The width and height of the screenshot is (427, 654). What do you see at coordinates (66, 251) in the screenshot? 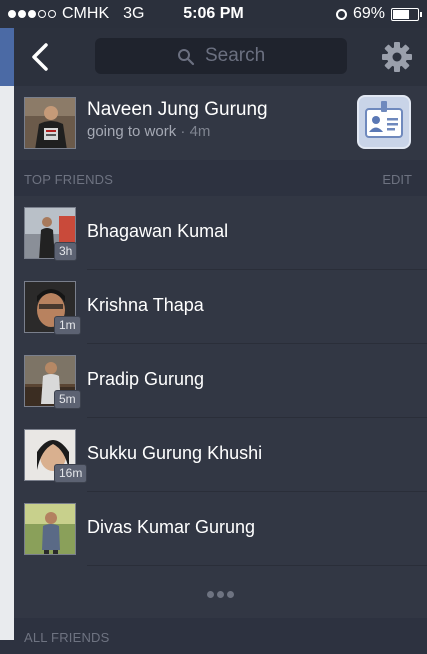
I see `last-active-badge: 3h` at bounding box center [66, 251].